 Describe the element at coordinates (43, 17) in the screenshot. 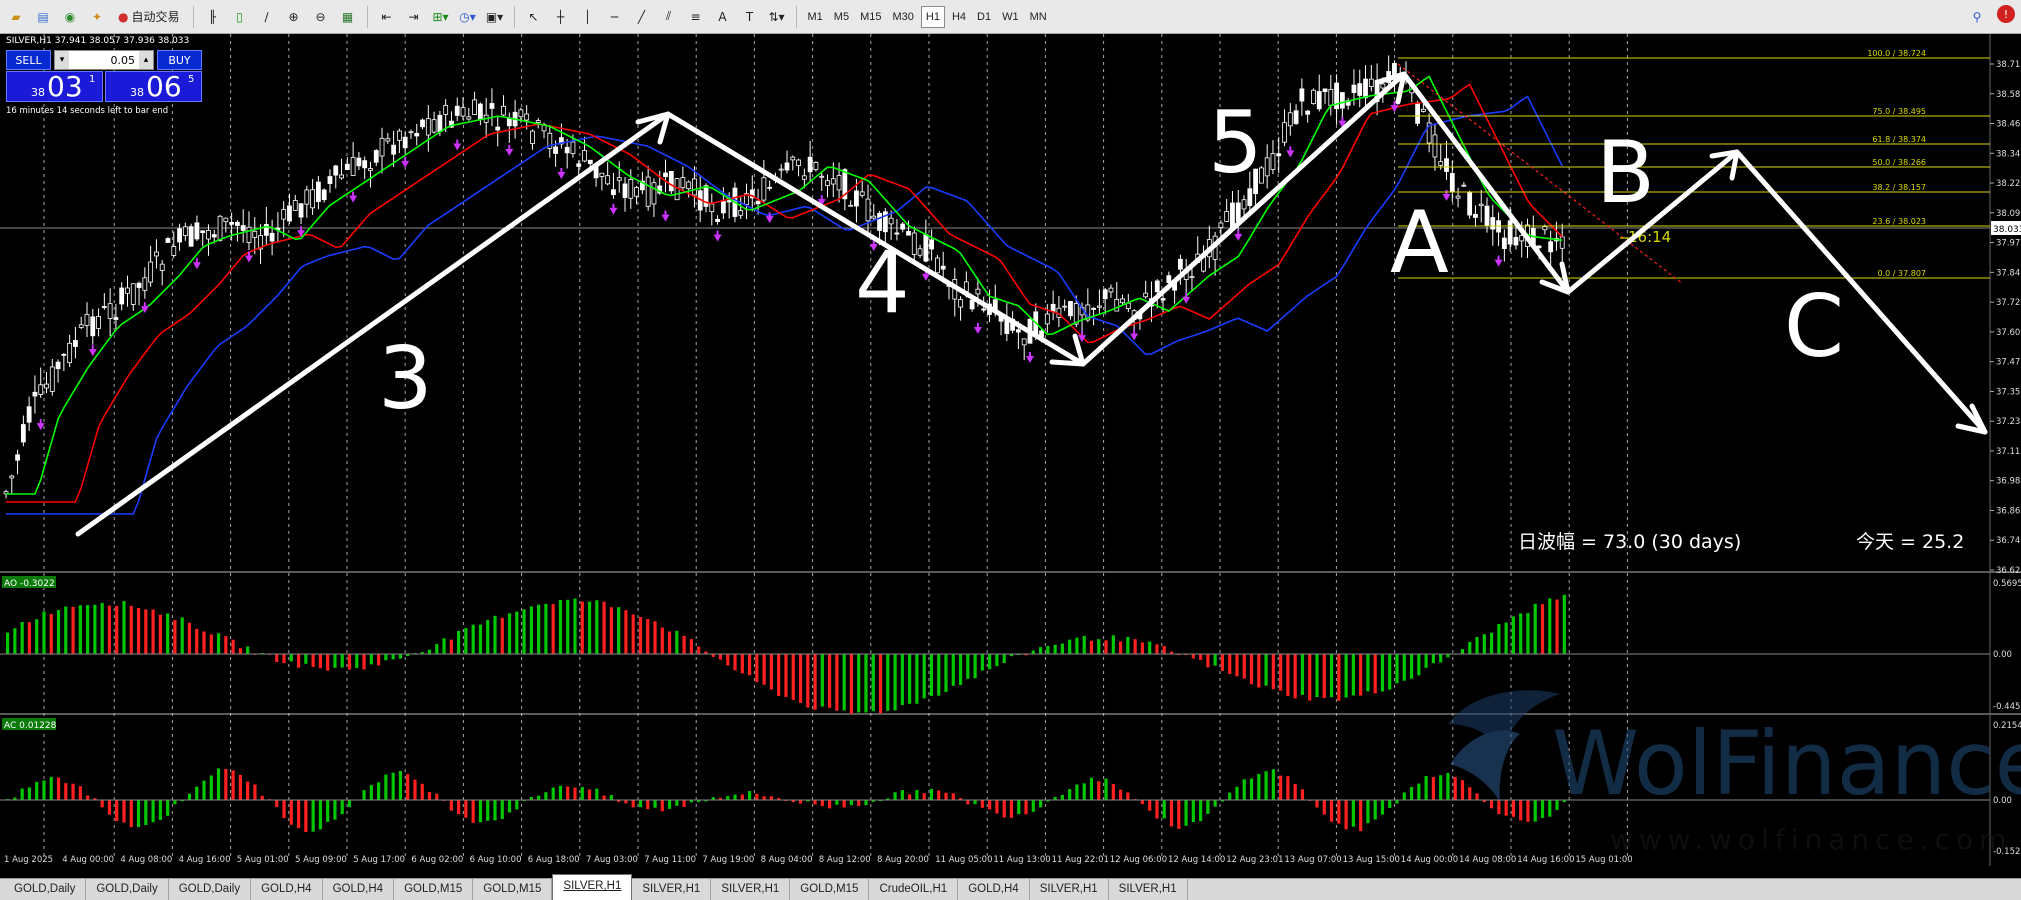

I see `profiles-icon: ▤` at that location.